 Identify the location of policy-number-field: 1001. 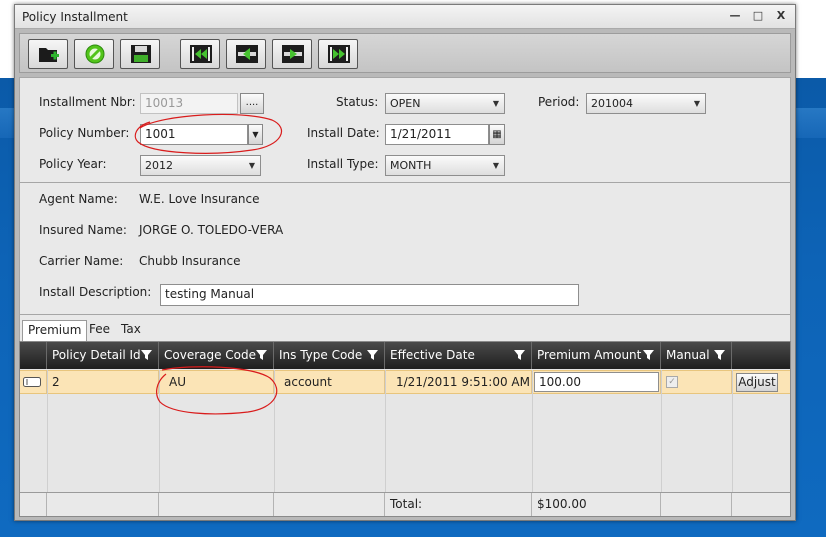
(194, 134).